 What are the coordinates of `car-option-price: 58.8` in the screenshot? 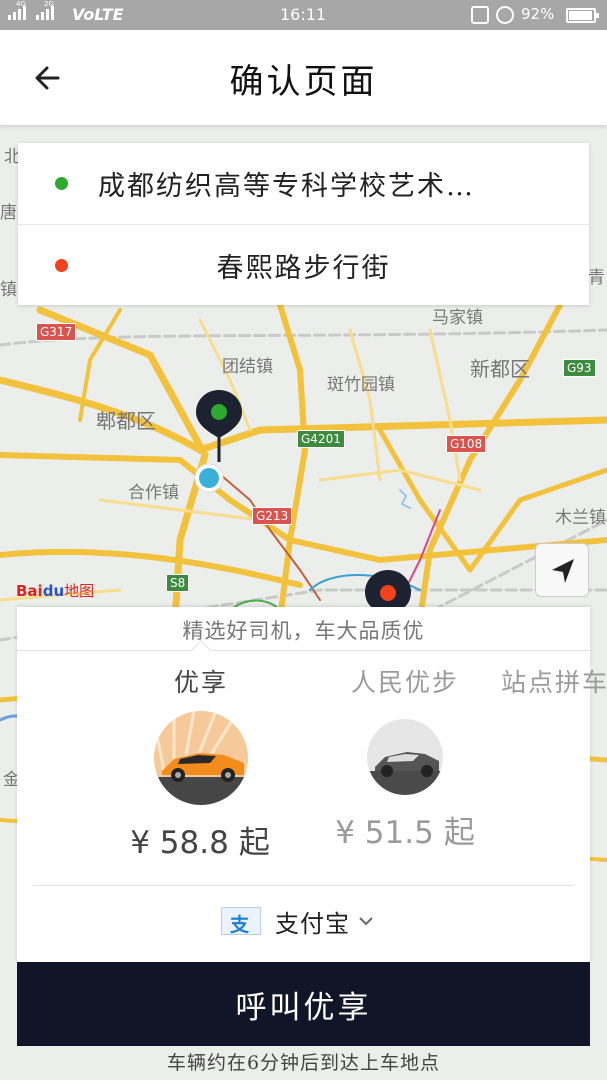 It's located at (194, 843).